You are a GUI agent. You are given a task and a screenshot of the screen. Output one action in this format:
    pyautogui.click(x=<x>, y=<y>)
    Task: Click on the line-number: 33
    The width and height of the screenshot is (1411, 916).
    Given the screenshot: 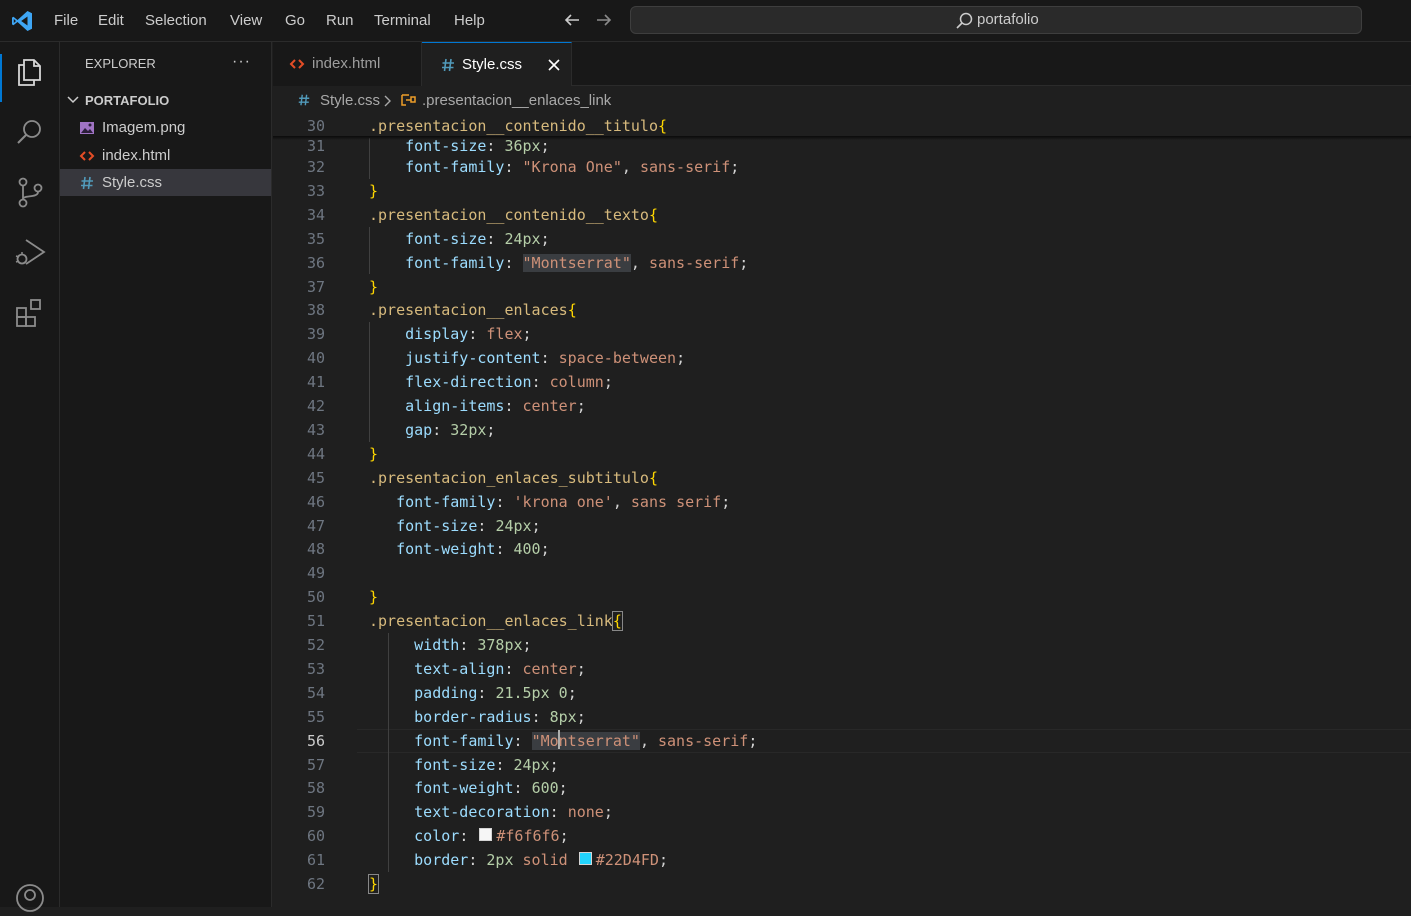 What is the action you would take?
    pyautogui.click(x=315, y=190)
    